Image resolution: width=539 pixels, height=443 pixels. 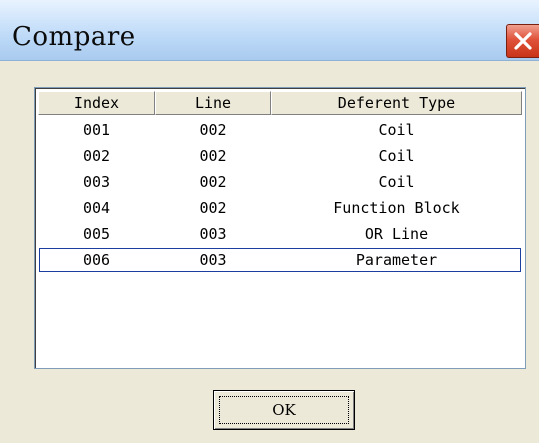 I want to click on cell-index: 006, so click(x=96, y=260).